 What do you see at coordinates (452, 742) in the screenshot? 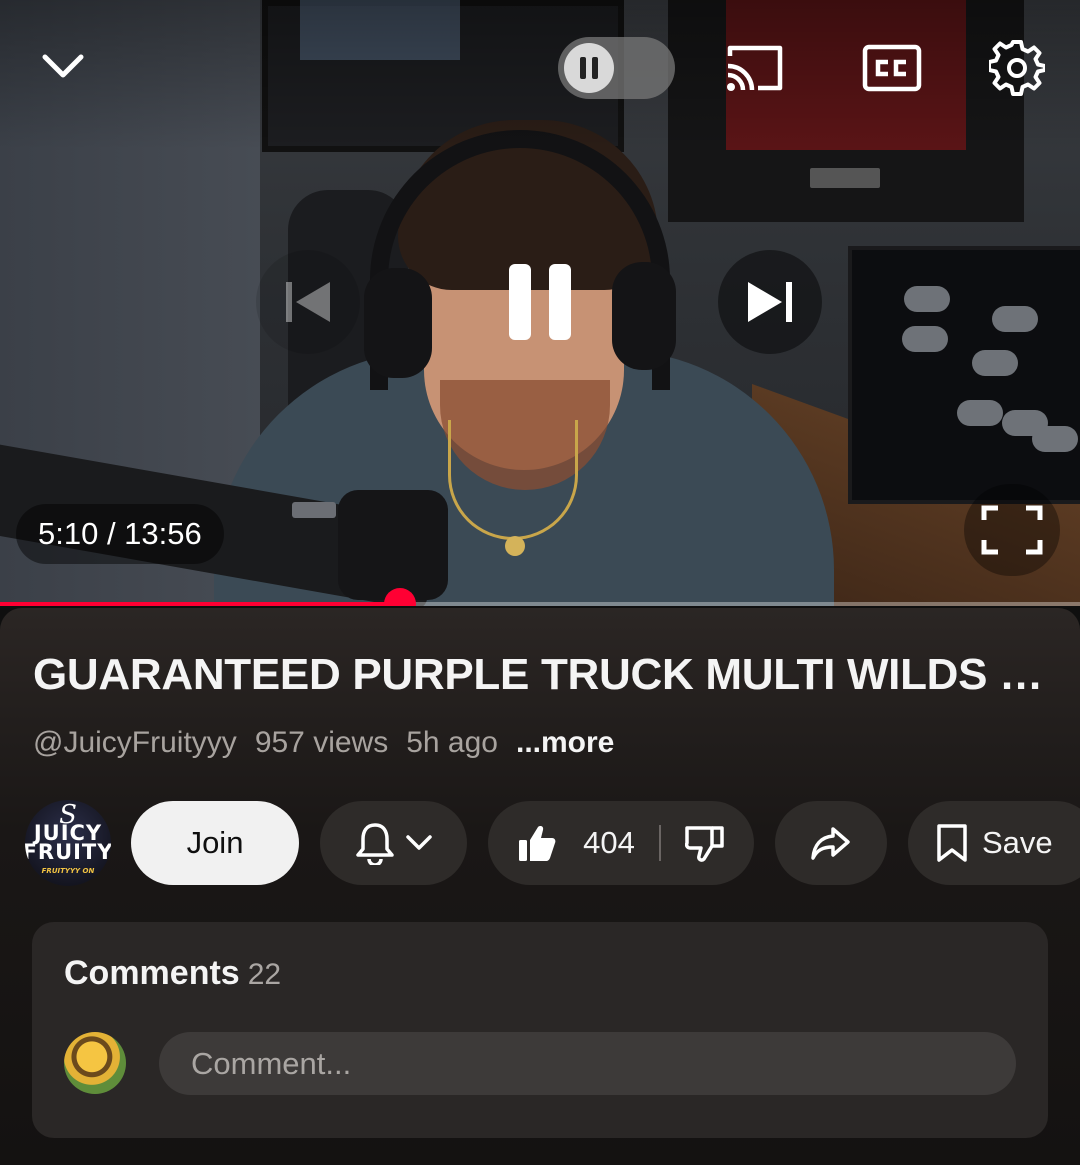
I see `upload-age: 5h ago` at bounding box center [452, 742].